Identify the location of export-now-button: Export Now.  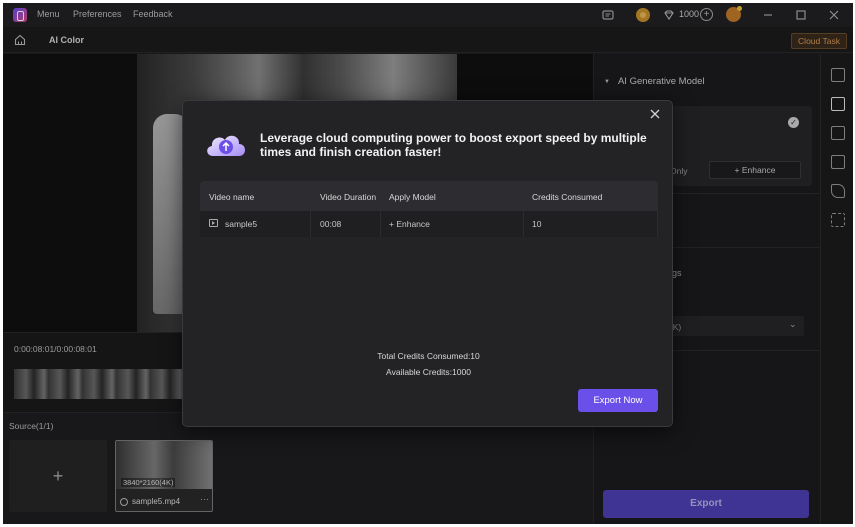
(618, 400).